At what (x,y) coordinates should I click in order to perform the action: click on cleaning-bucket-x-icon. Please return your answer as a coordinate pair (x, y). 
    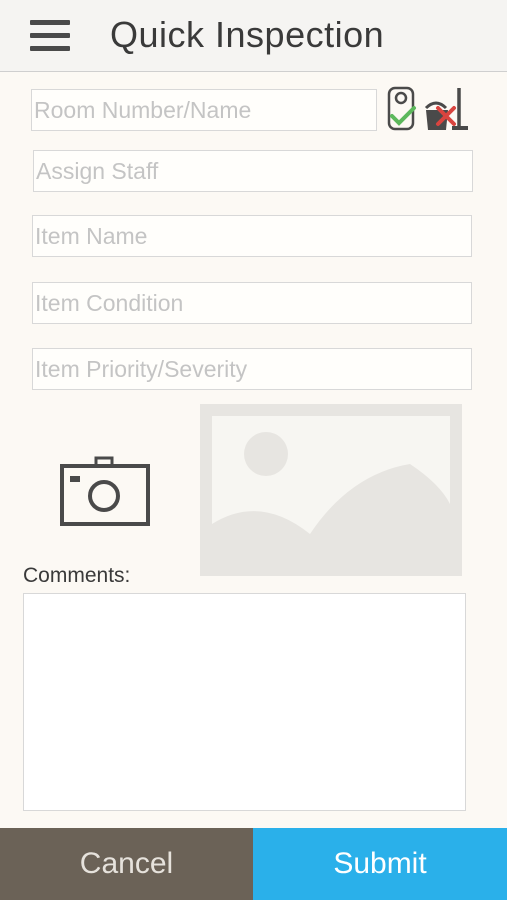
    Looking at the image, I should click on (447, 109).